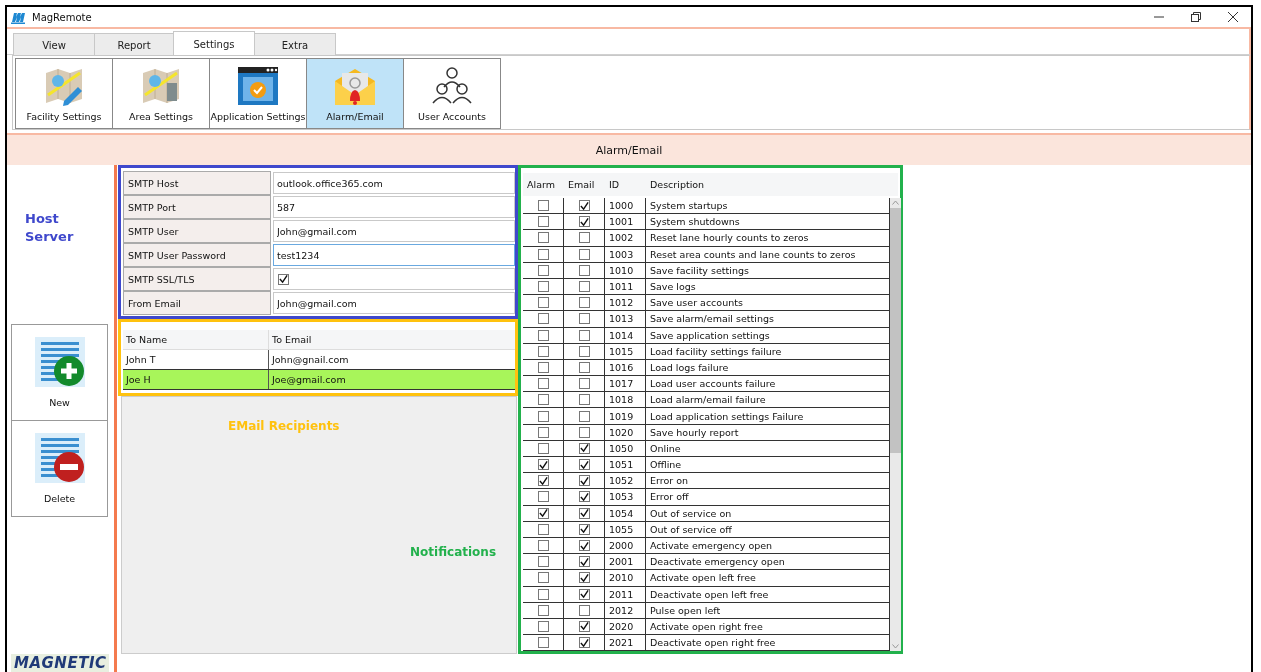  What do you see at coordinates (625, 238) in the screenshot?
I see `table-cell: 1002` at bounding box center [625, 238].